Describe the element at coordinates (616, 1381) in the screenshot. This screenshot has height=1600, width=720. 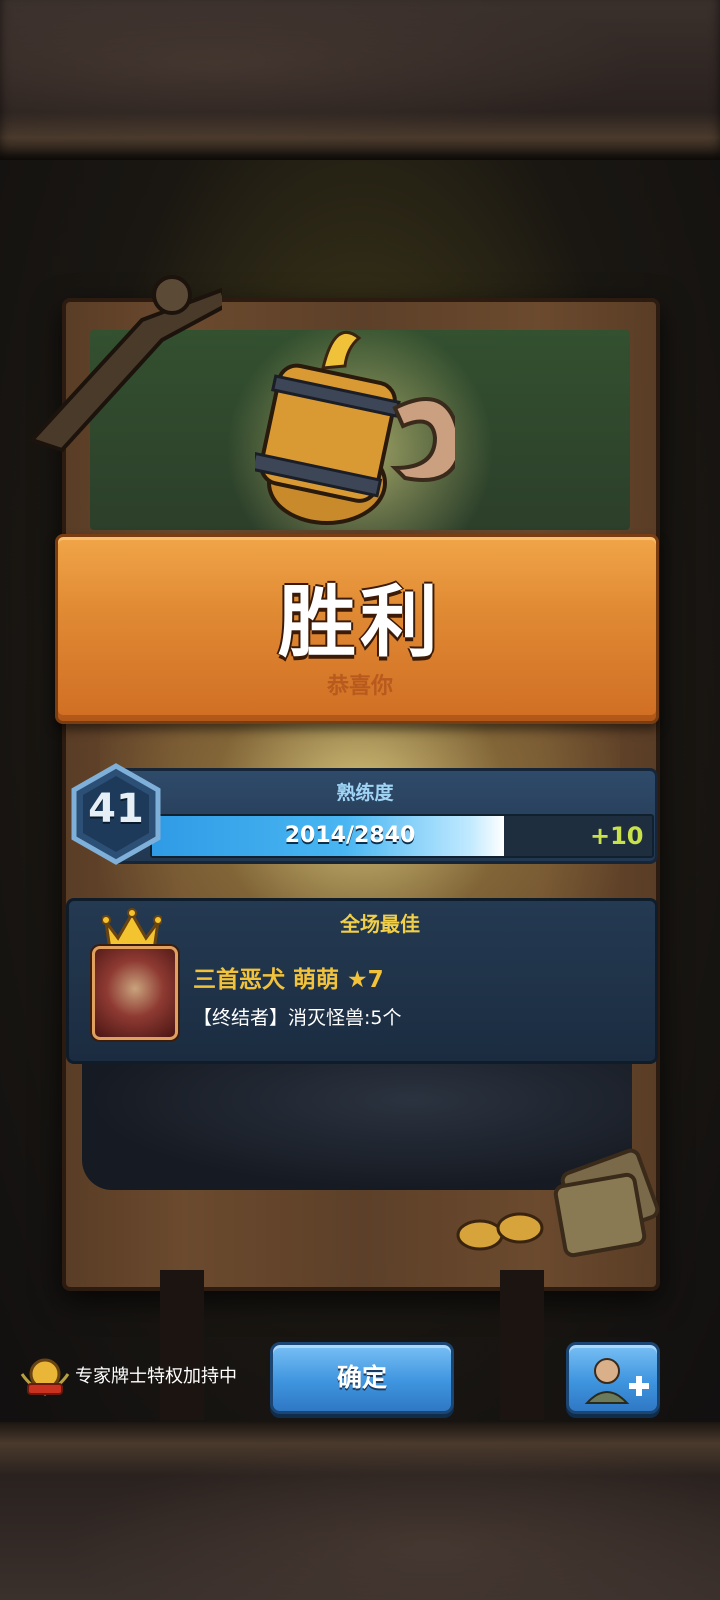
I see `add-friend-icon` at that location.